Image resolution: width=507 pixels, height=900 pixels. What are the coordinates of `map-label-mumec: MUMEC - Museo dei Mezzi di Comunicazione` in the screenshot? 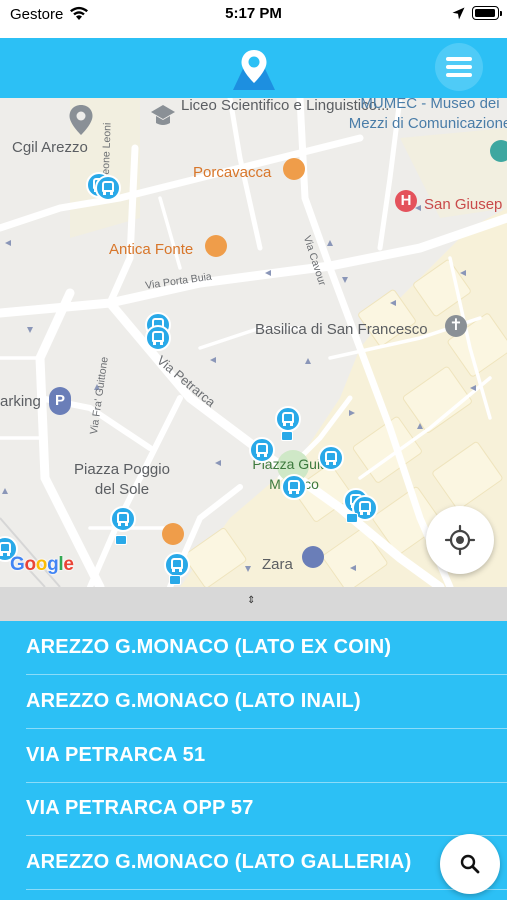 It's located at (427, 115).